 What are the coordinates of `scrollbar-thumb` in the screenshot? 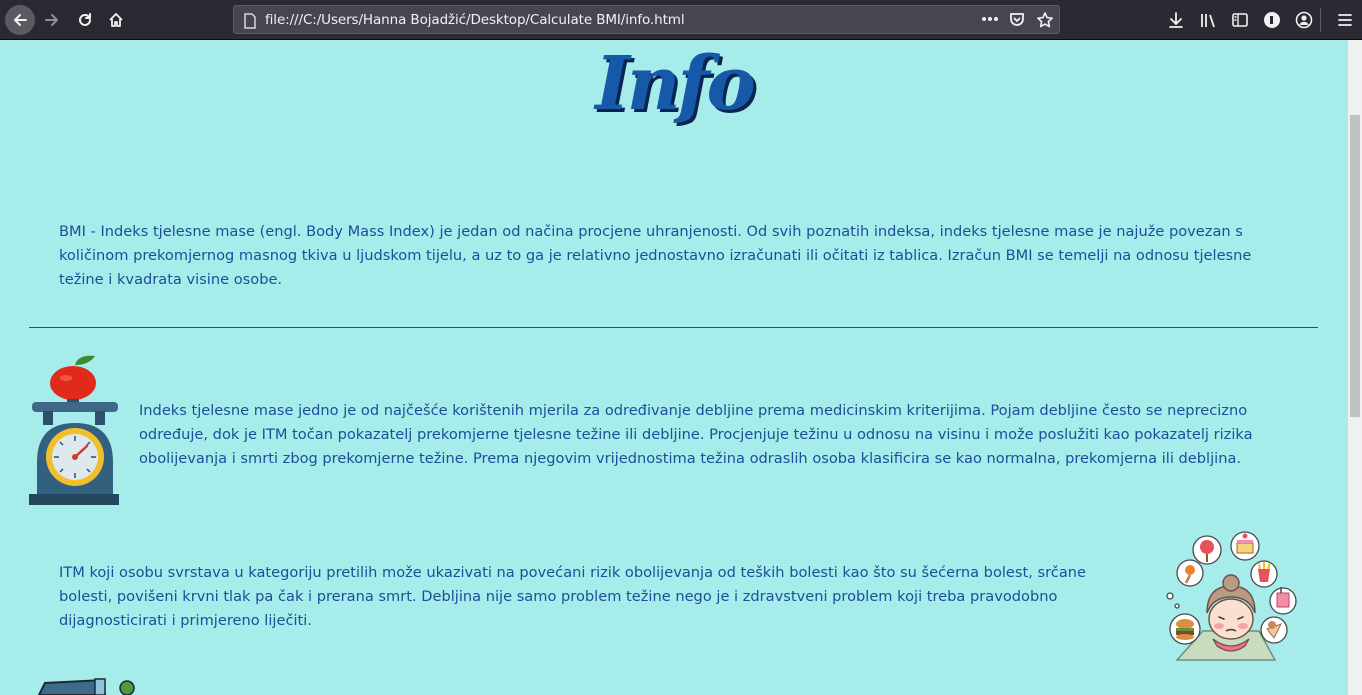 It's located at (1355, 266).